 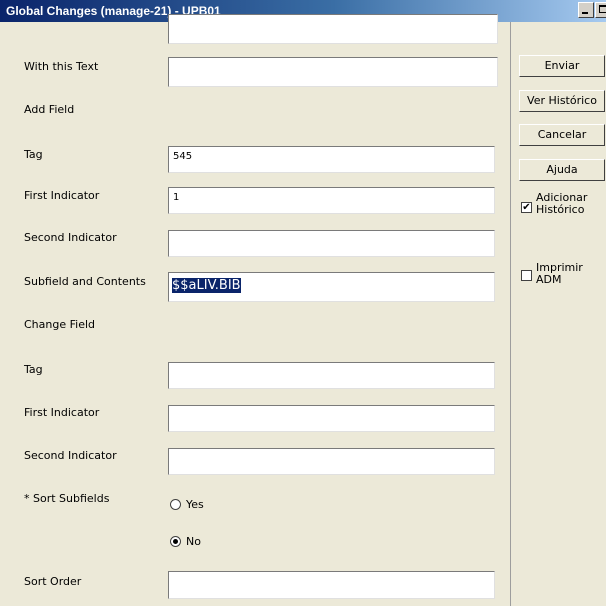 What do you see at coordinates (53, 581) in the screenshot?
I see `sort-order-label: Sort Order` at bounding box center [53, 581].